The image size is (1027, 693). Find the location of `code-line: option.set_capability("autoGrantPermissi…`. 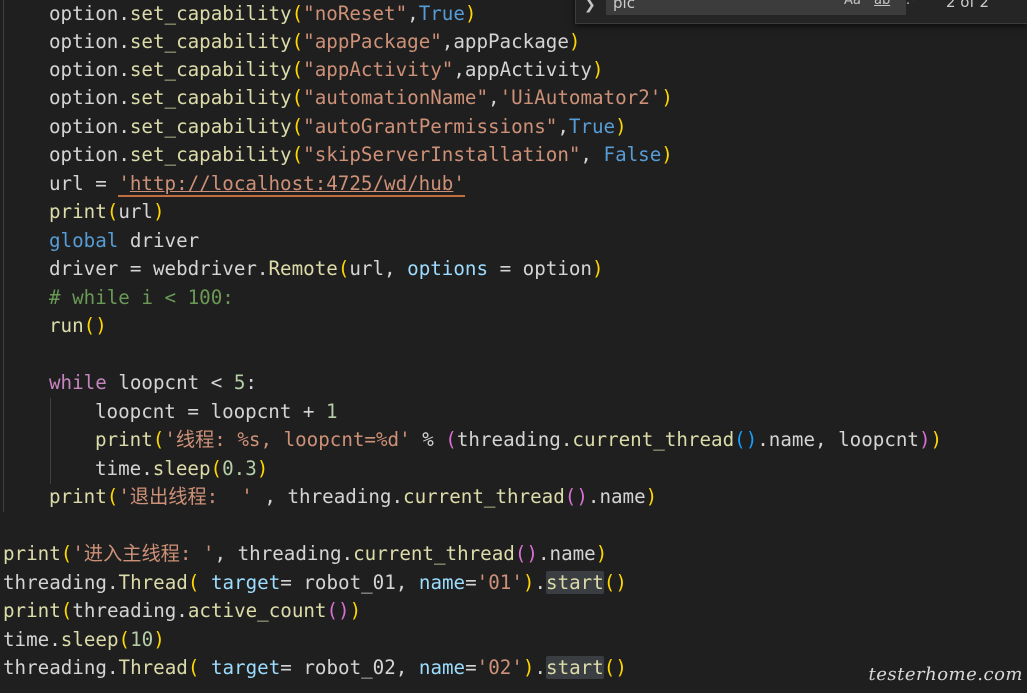

code-line: option.set_capability("autoGrantPermissi… is located at coordinates (338, 127).